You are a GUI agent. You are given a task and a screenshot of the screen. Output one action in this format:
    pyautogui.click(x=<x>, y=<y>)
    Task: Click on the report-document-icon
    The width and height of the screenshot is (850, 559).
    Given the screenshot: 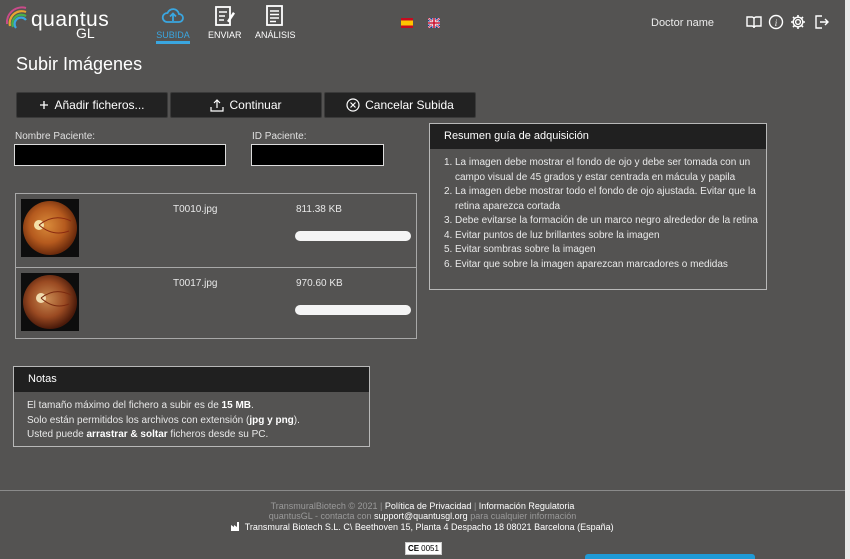 What is the action you would take?
    pyautogui.click(x=274, y=15)
    